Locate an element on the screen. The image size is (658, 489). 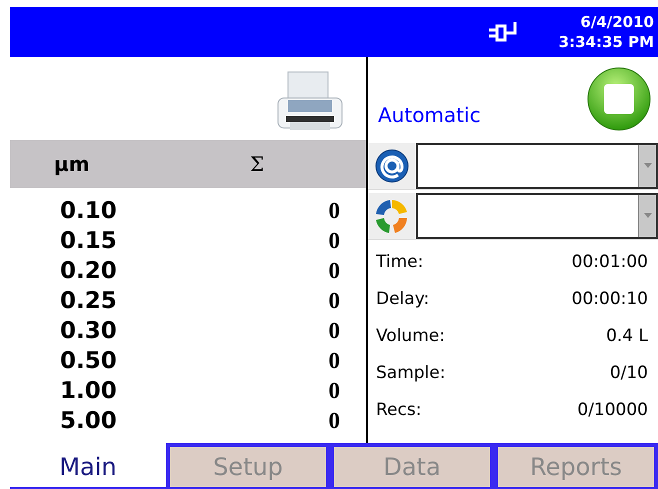
setting-value: 00:00:10 is located at coordinates (610, 299).